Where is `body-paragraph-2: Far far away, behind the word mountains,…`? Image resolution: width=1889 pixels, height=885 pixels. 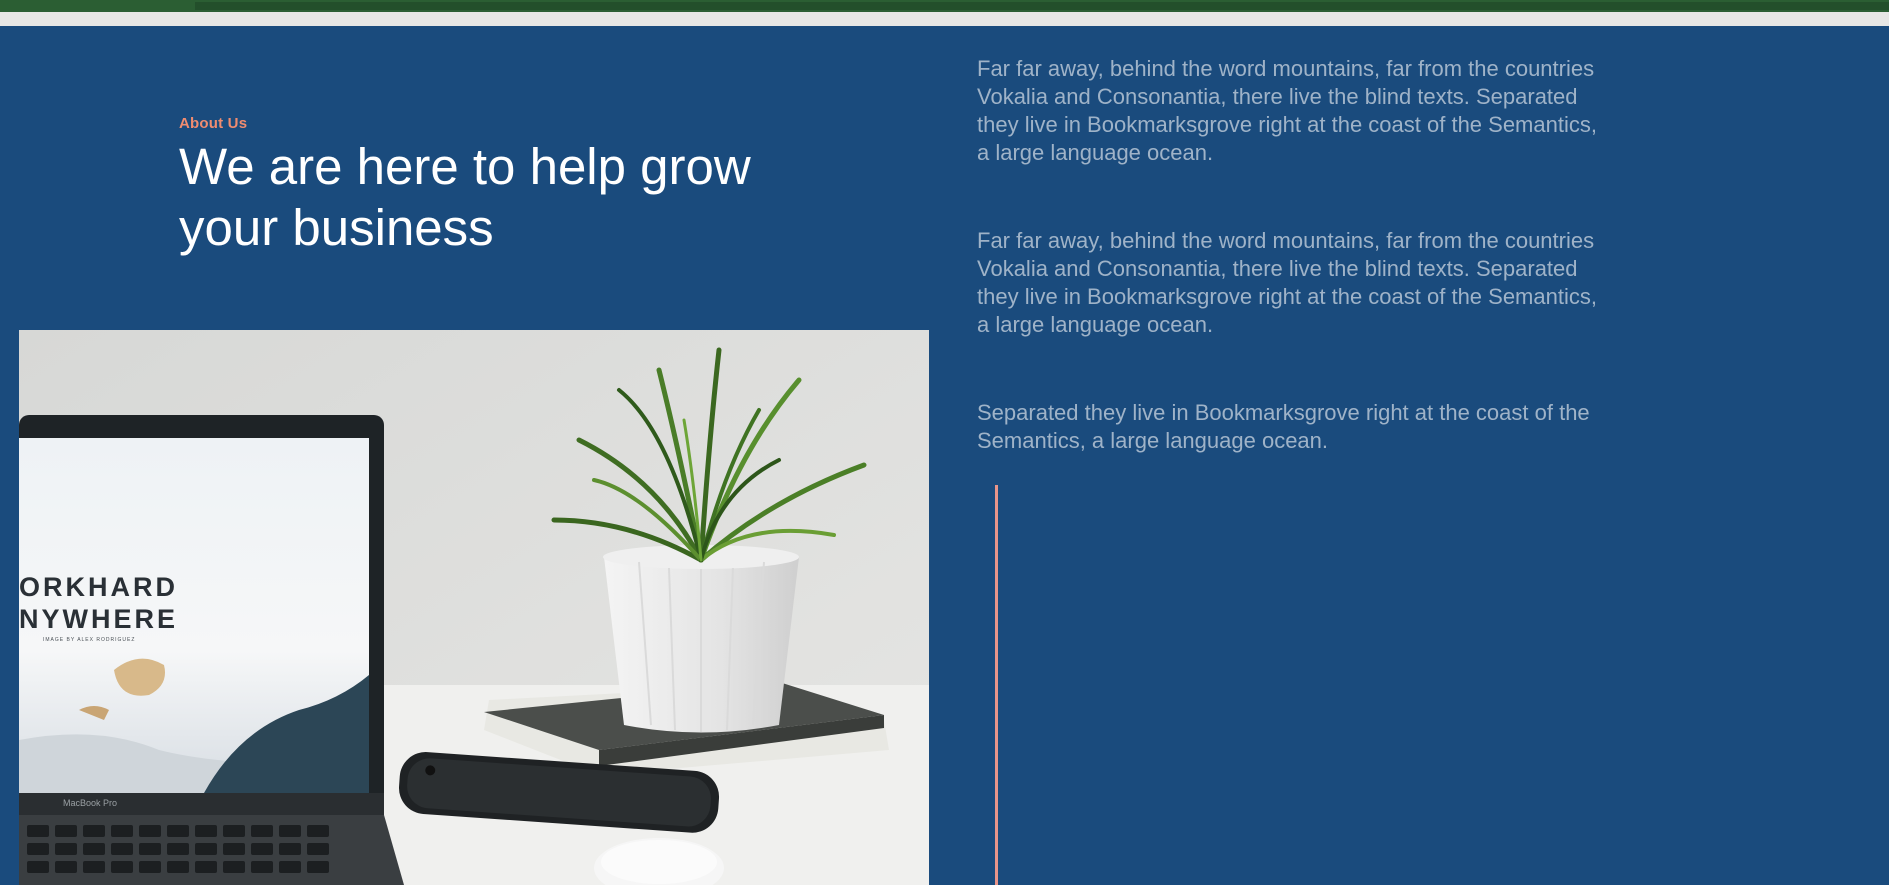
body-paragraph-2: Far far away, behind the word mountains,… is located at coordinates (1287, 282).